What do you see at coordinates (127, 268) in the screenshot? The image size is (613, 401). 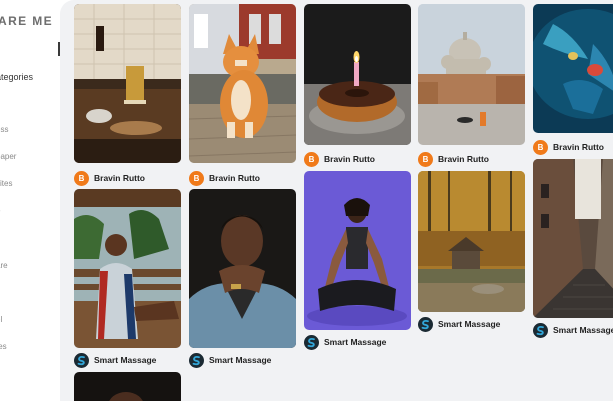 I see `photo-man-bench` at bounding box center [127, 268].